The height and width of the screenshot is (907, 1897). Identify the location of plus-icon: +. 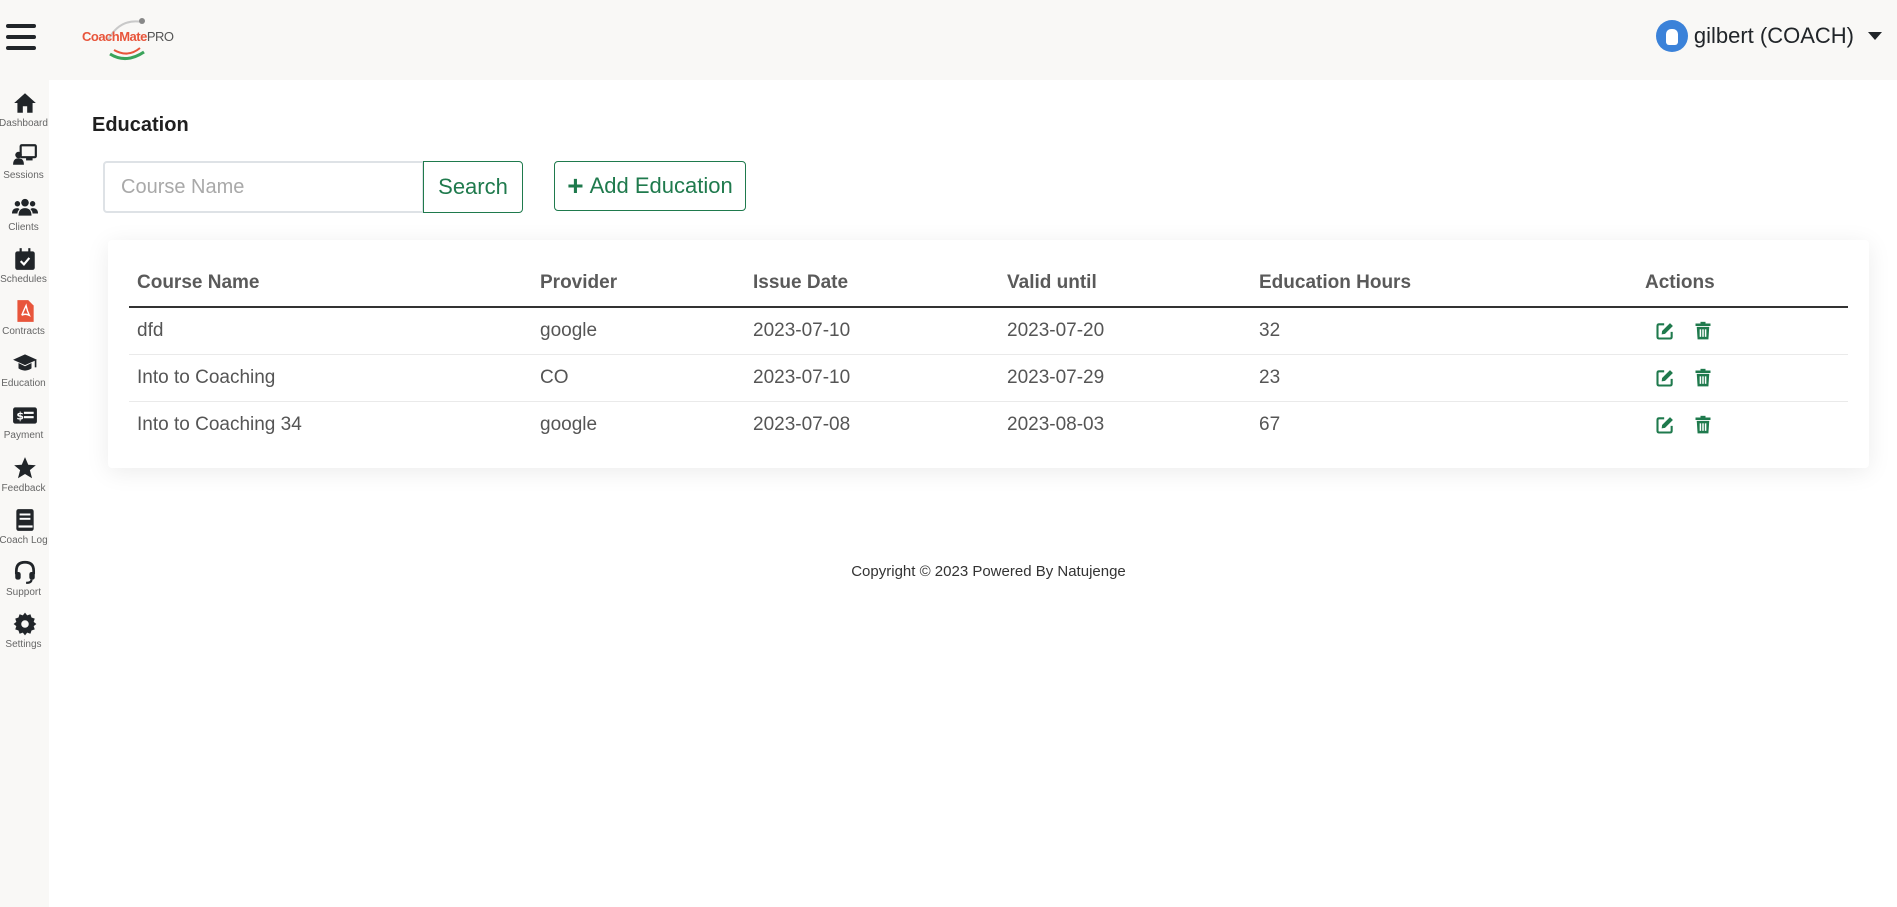
(575, 185).